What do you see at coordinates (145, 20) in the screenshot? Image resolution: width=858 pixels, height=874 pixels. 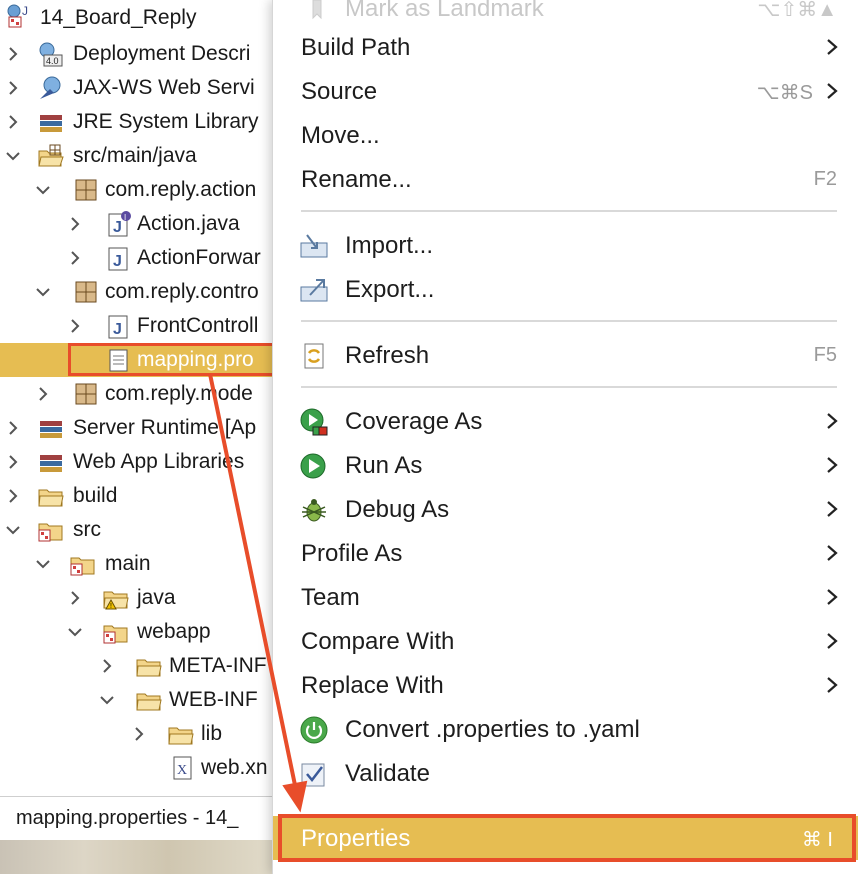 I see `tree-item-project: J 14_Board_Reply` at bounding box center [145, 20].